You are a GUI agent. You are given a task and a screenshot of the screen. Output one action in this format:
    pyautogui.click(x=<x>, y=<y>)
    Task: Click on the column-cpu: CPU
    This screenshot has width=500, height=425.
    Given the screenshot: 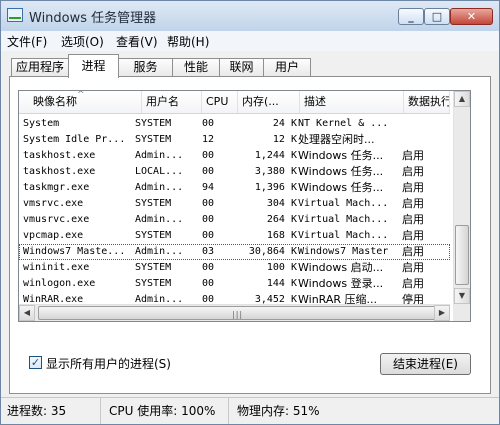 What is the action you would take?
    pyautogui.click(x=220, y=102)
    